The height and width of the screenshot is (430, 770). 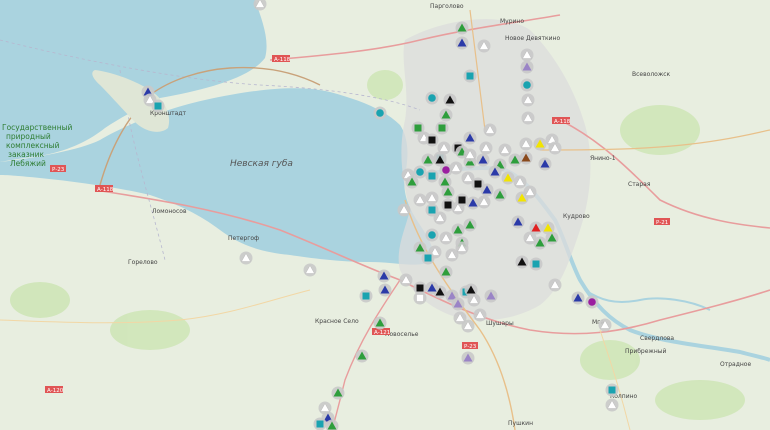 I want to click on svg-text: Р-21, so click(x=662, y=223).